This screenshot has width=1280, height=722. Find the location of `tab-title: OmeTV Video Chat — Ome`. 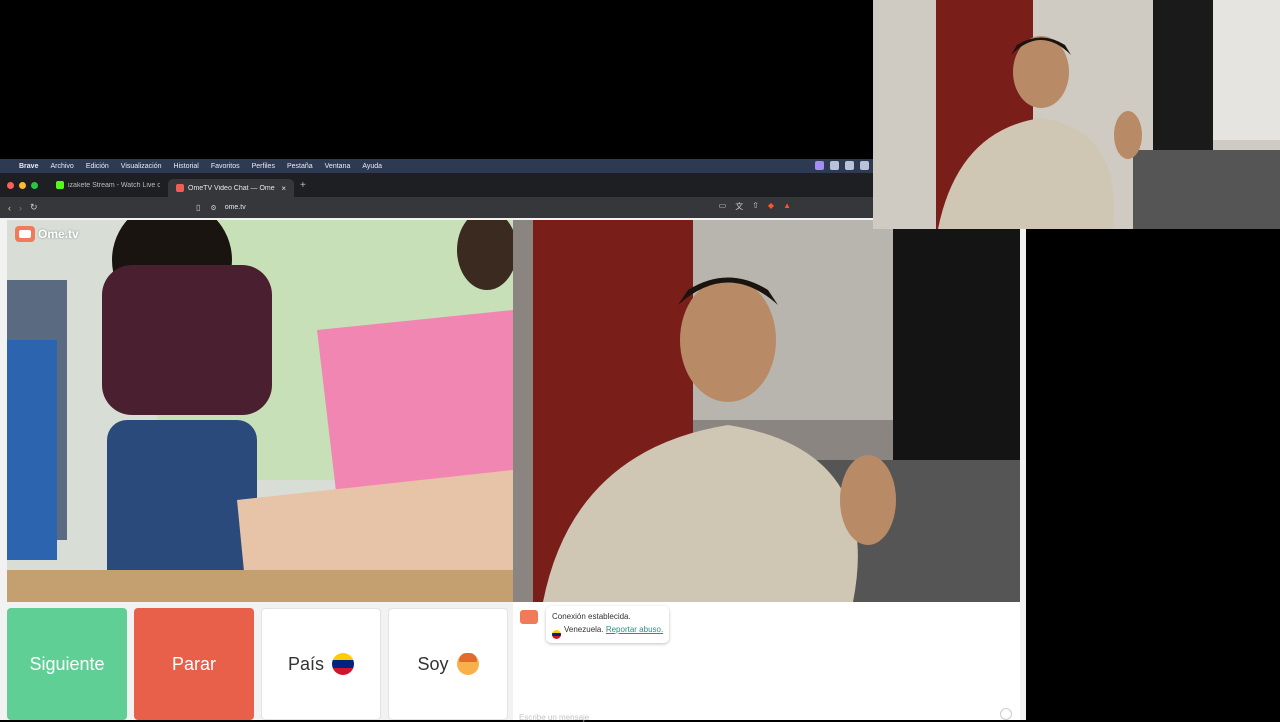

tab-title: OmeTV Video Chat — Ome is located at coordinates (231, 188).